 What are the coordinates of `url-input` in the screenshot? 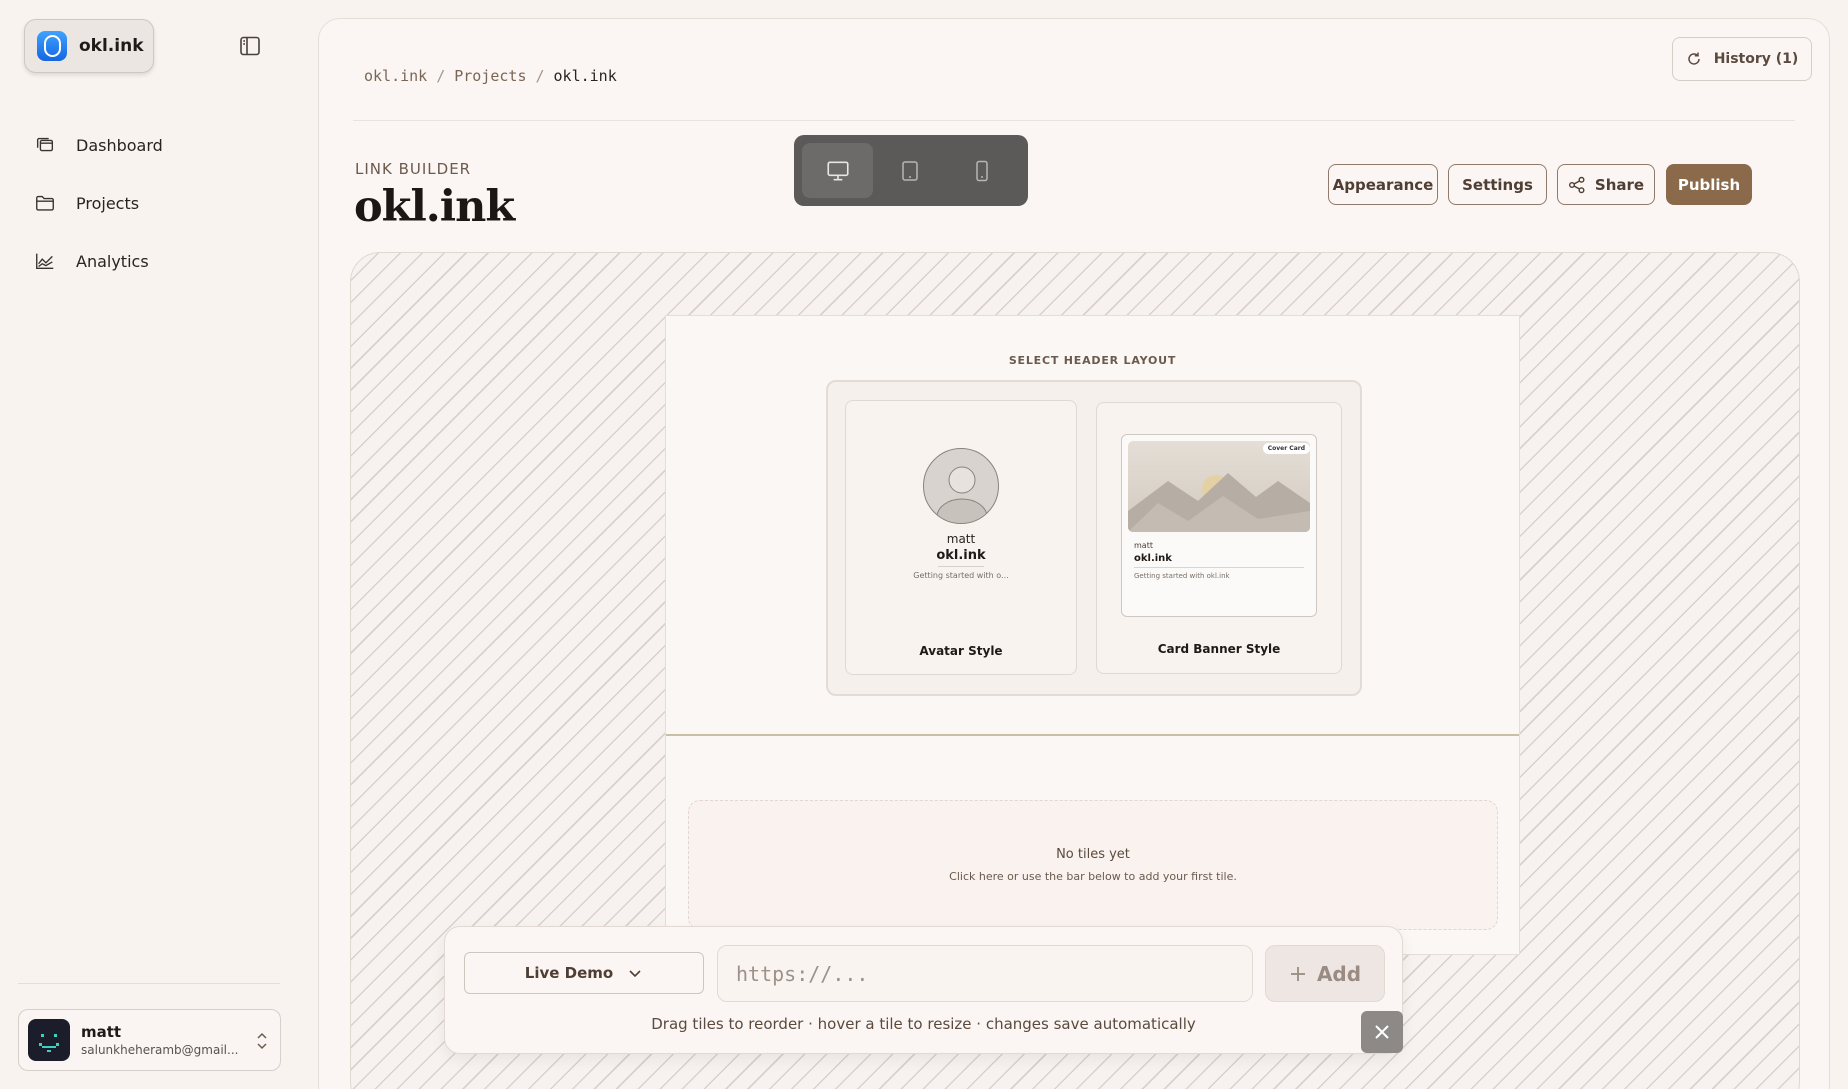 It's located at (985, 973).